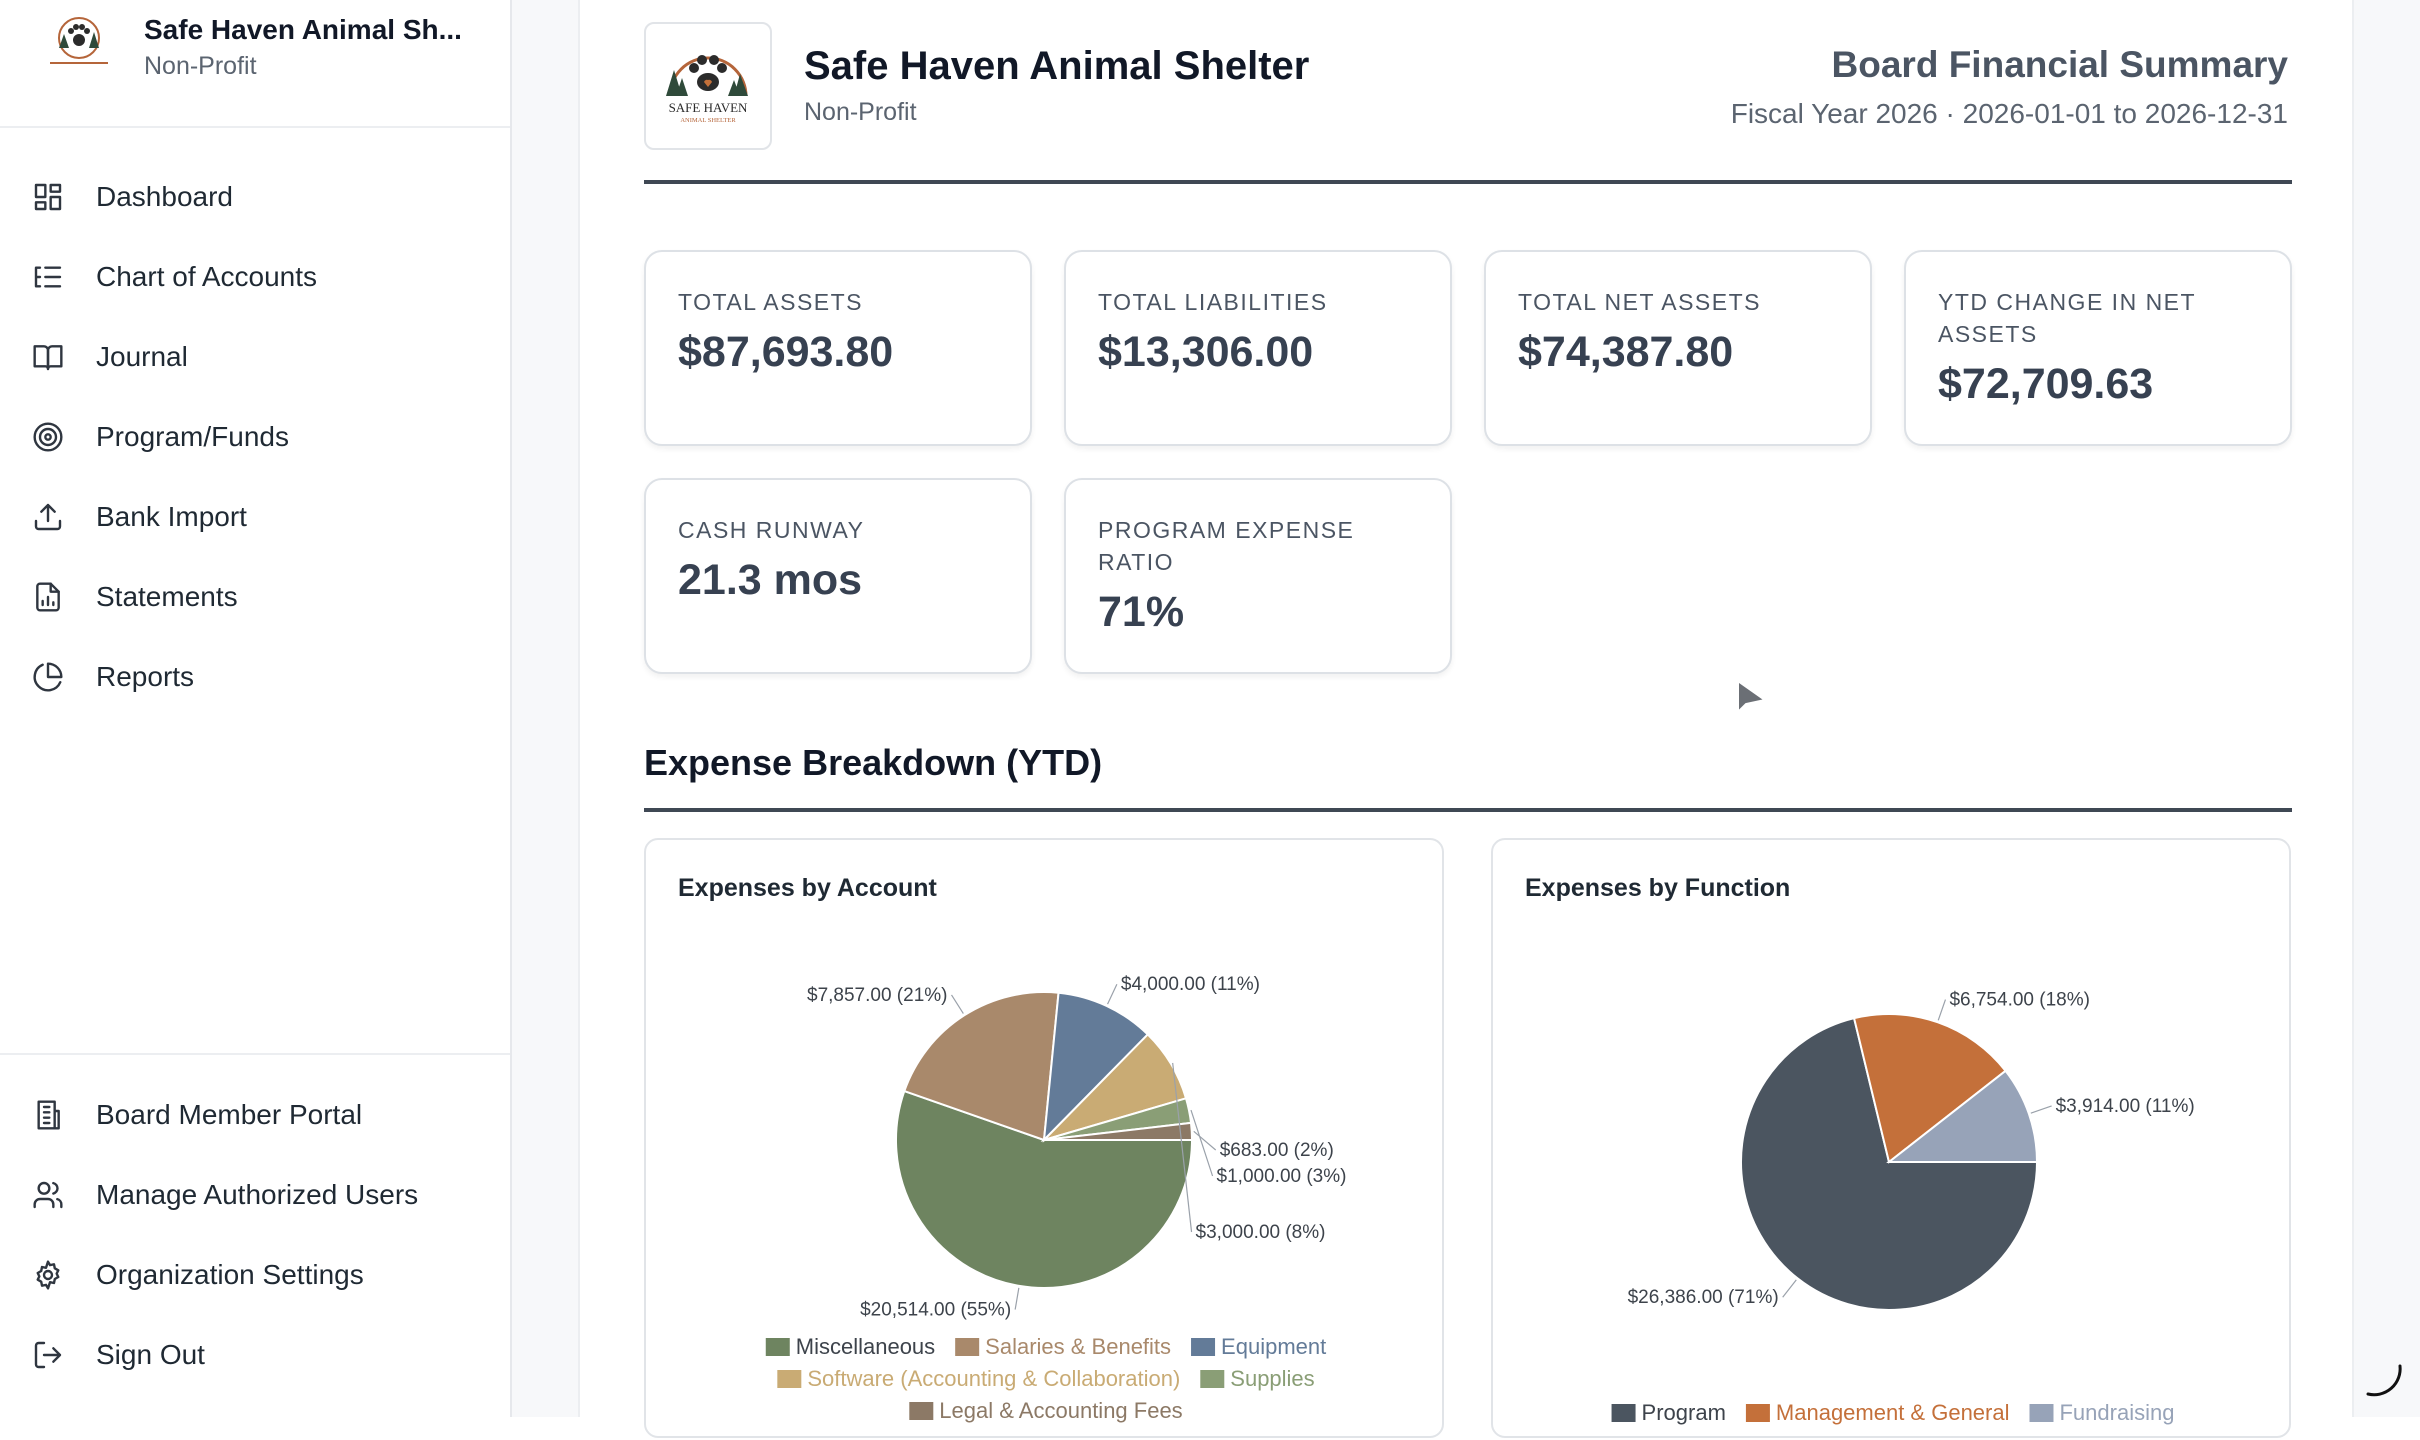  I want to click on chart-title: Expenses by Account, so click(807, 888).